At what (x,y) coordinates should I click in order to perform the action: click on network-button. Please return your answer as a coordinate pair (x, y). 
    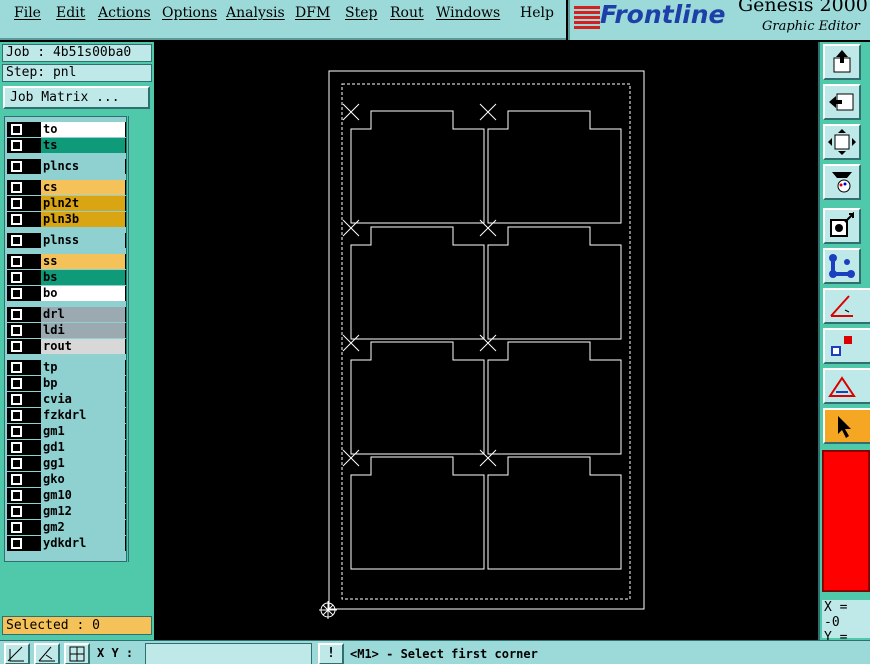
    Looking at the image, I should click on (842, 266).